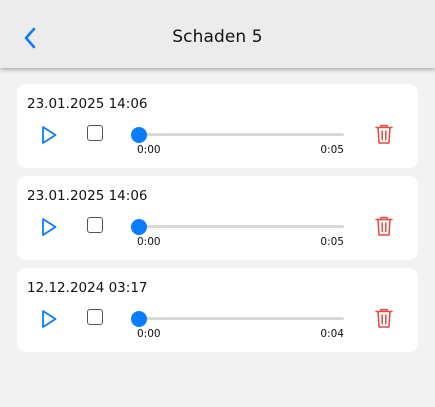 This screenshot has height=407, width=435. Describe the element at coordinates (87, 288) in the screenshot. I see `recording-date: 12.12.2024 03:17` at that location.